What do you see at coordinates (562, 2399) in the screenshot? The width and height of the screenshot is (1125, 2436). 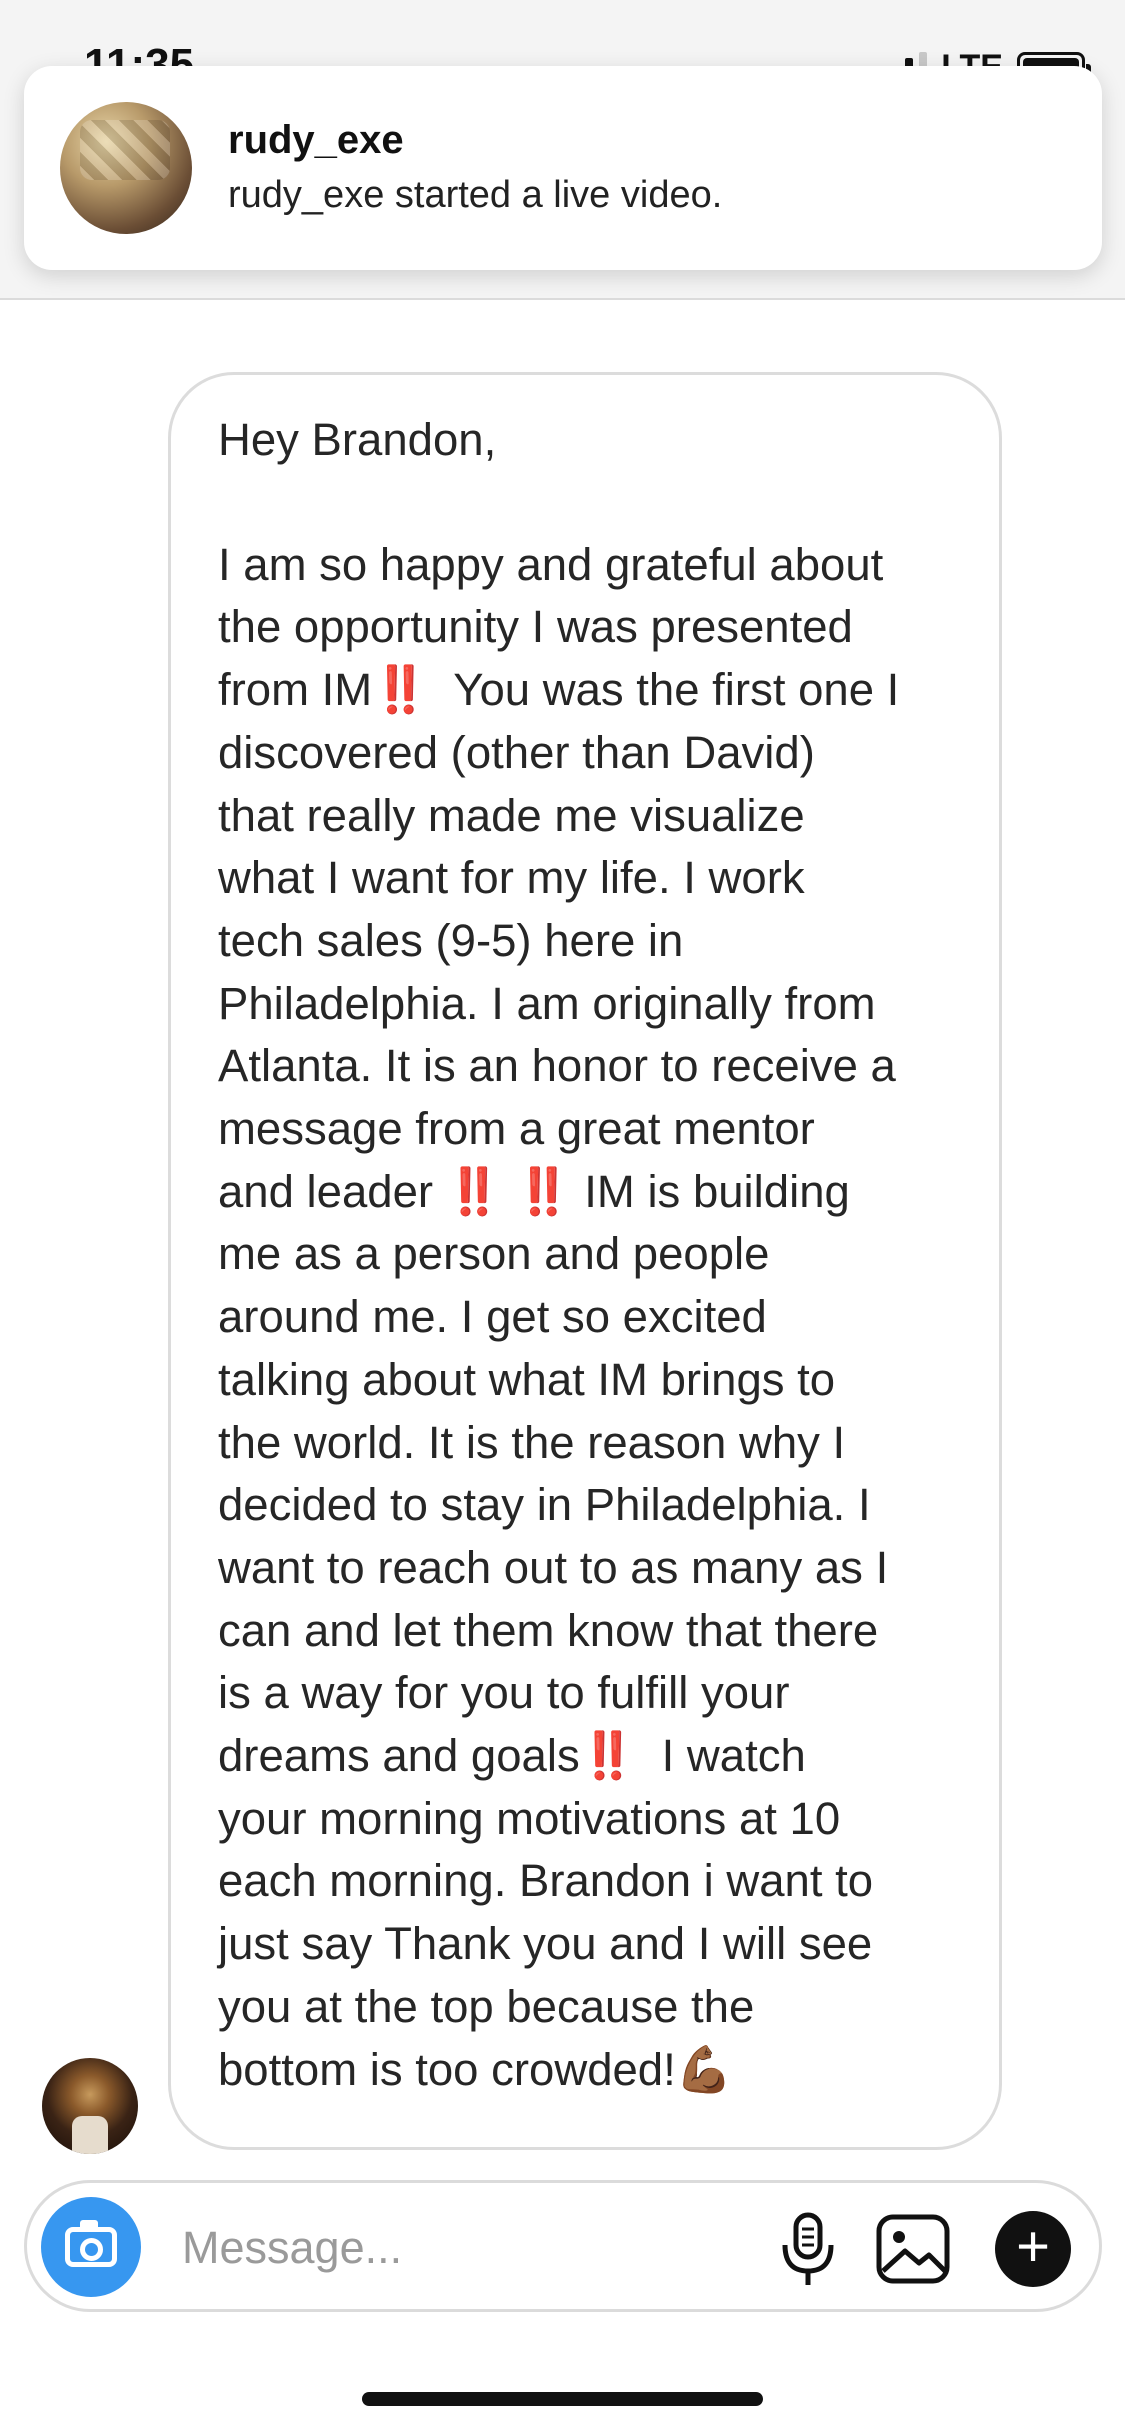 I see `home-indicator` at bounding box center [562, 2399].